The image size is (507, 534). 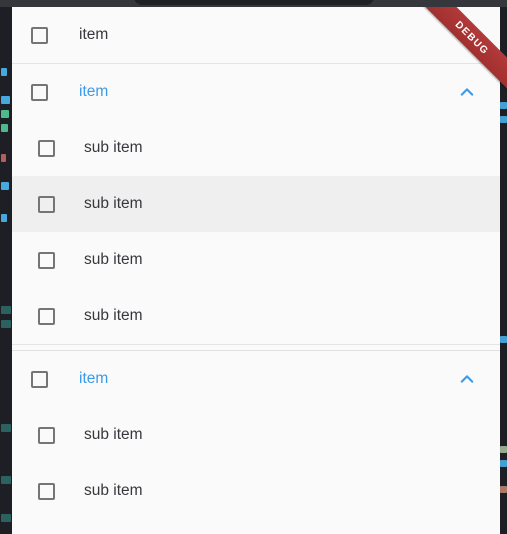 What do you see at coordinates (503, 270) in the screenshot?
I see `editor-right-sliver` at bounding box center [503, 270].